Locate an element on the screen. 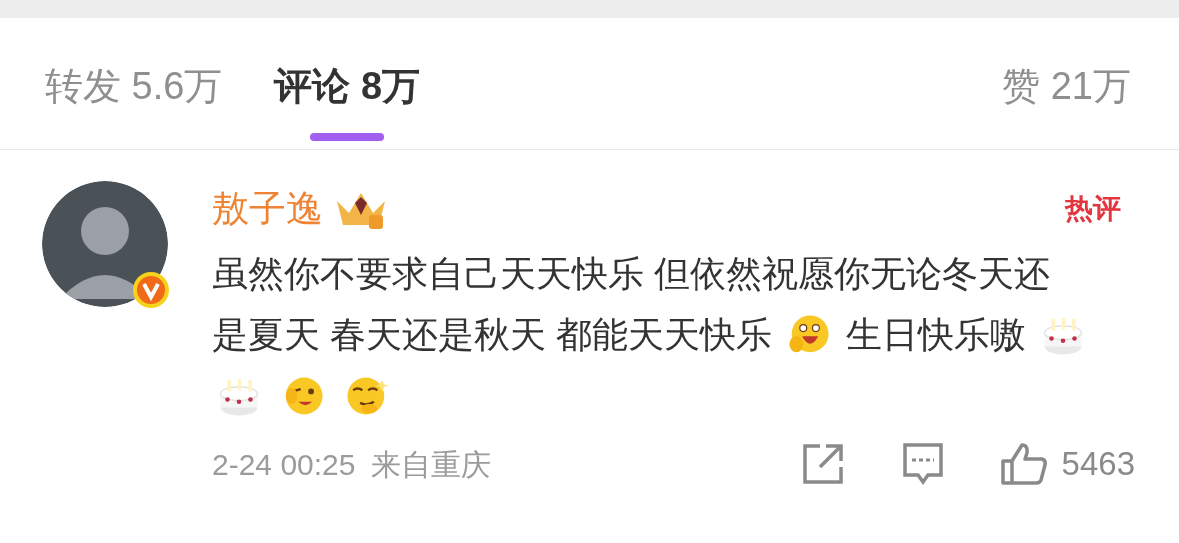  tab: 评论 8万 is located at coordinates (347, 83).